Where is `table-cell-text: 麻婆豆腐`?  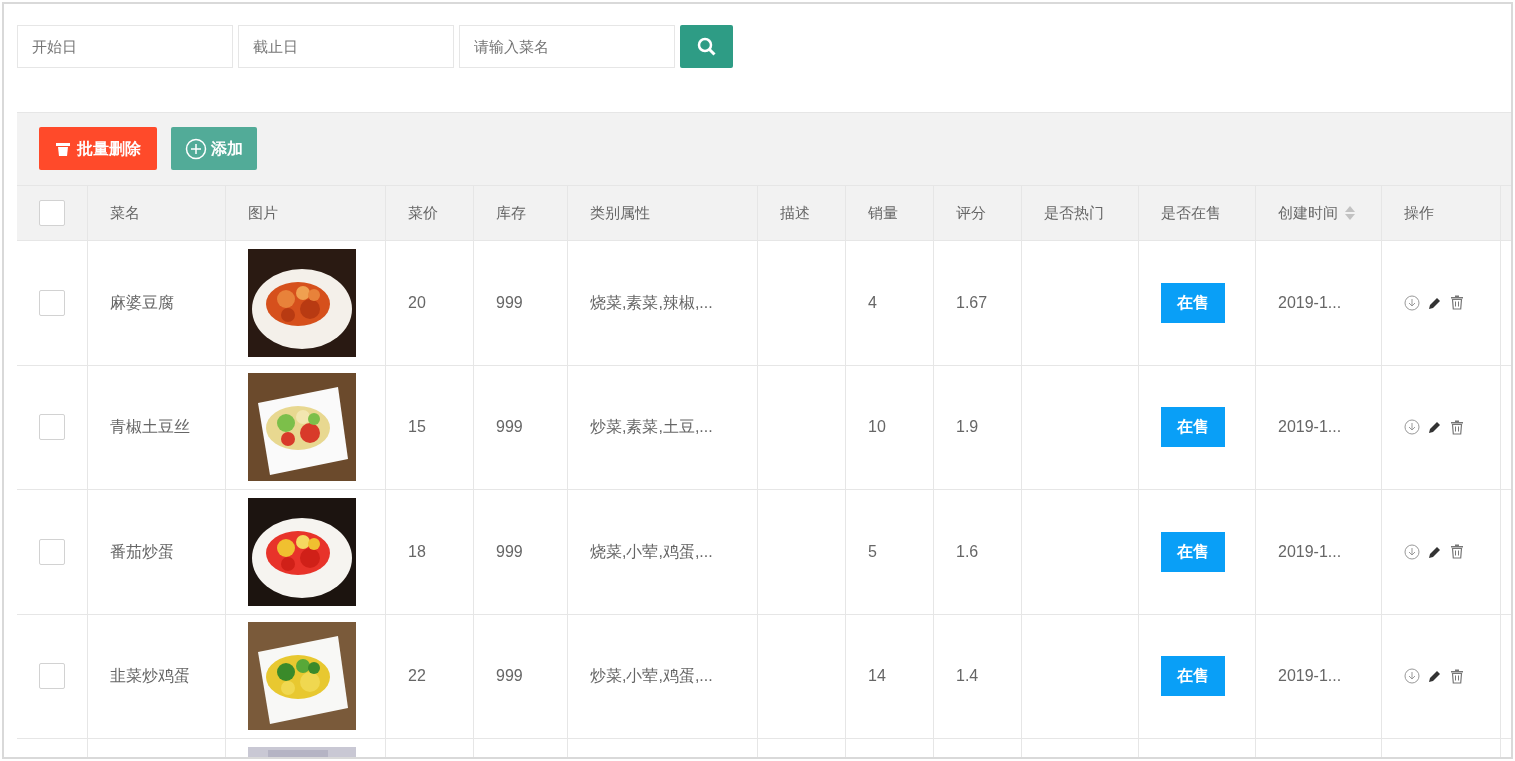
table-cell-text: 麻婆豆腐 is located at coordinates (142, 302).